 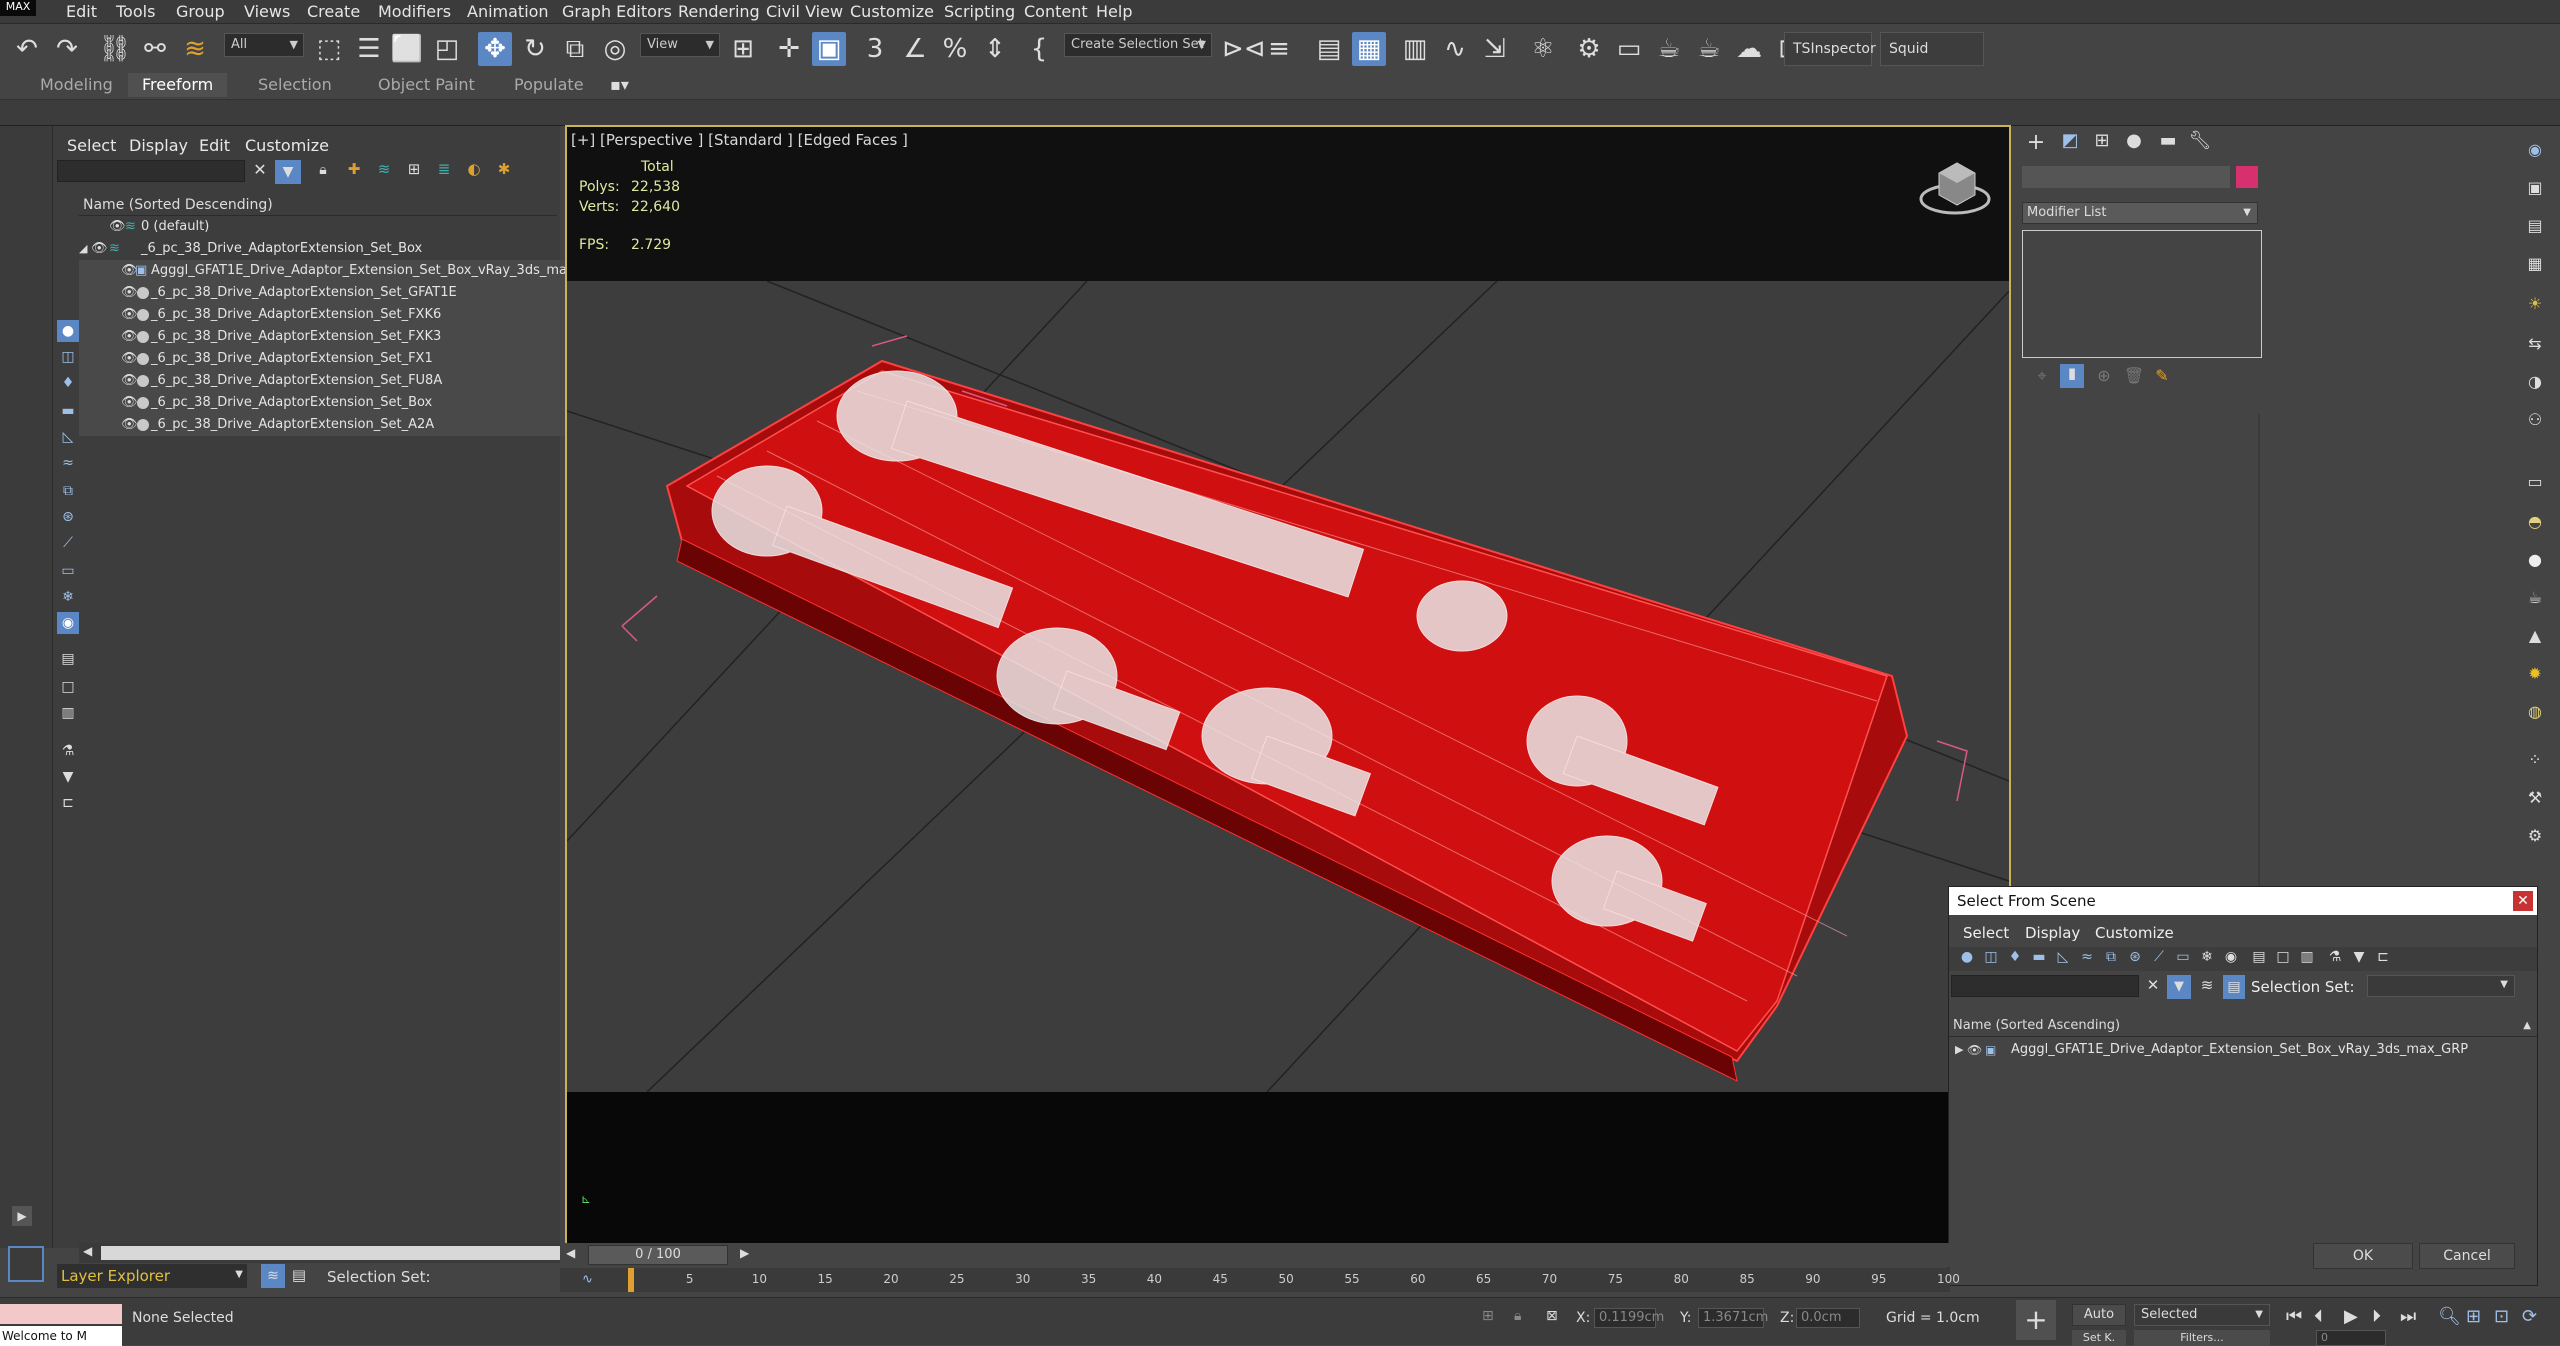 What do you see at coordinates (658, 1255) in the screenshot?
I see `time-slider-thumb: 0 / 100` at bounding box center [658, 1255].